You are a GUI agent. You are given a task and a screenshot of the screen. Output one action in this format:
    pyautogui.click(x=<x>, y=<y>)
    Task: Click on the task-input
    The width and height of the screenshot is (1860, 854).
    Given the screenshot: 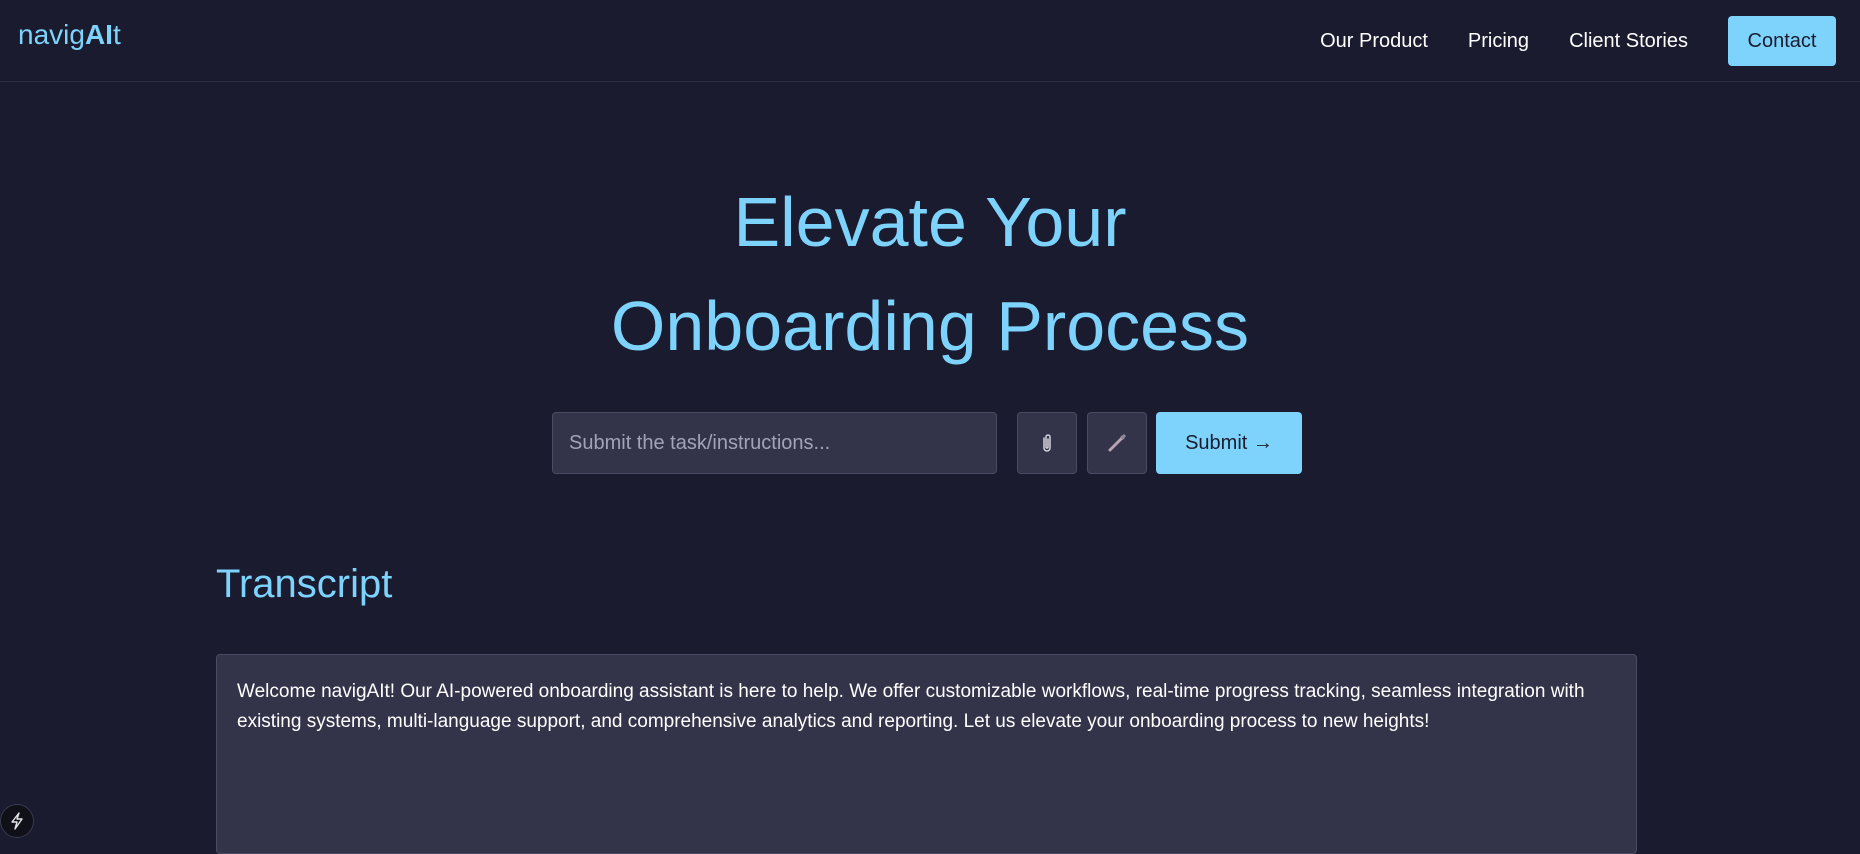 What is the action you would take?
    pyautogui.click(x=774, y=443)
    